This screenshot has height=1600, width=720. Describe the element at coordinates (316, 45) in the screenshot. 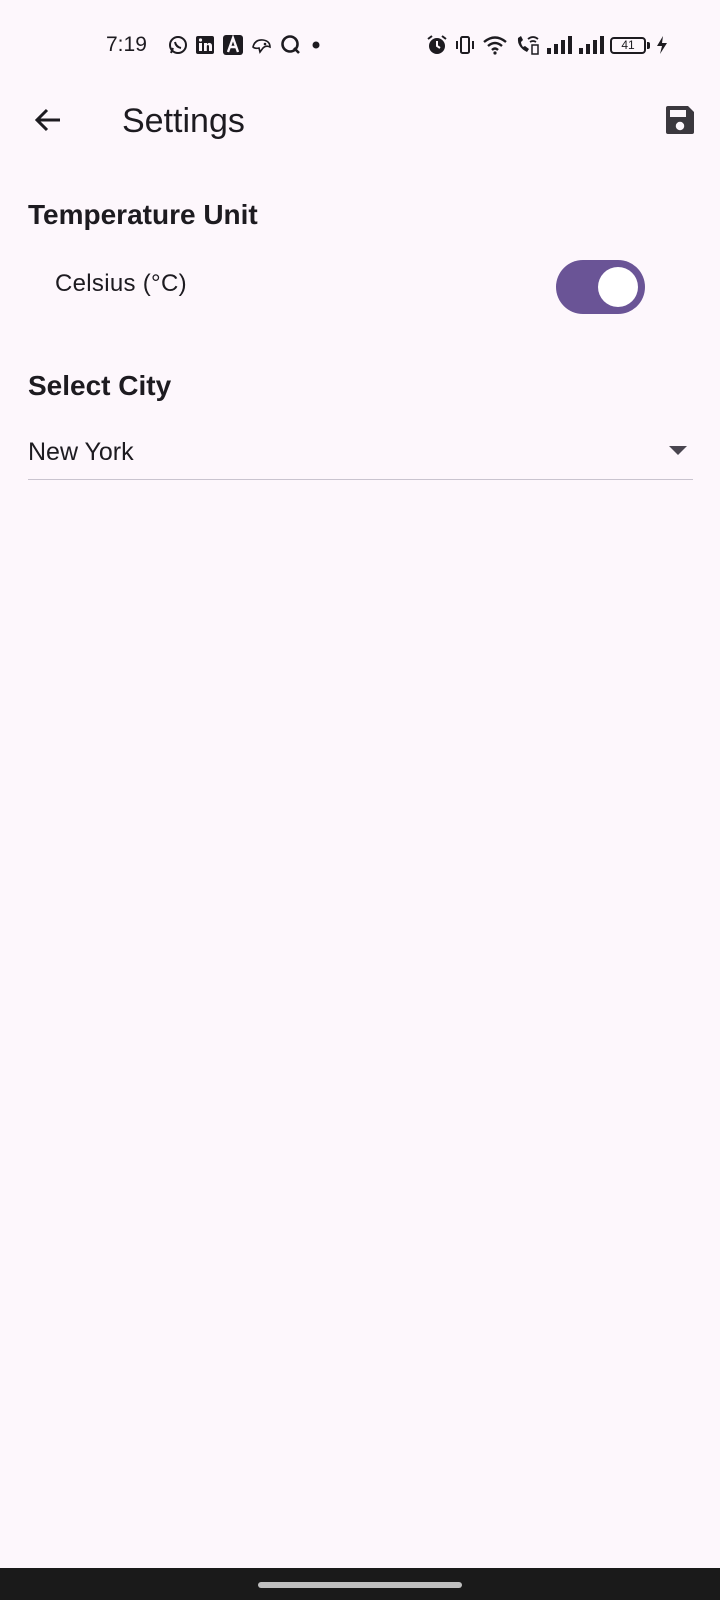

I see `dot-icon` at that location.